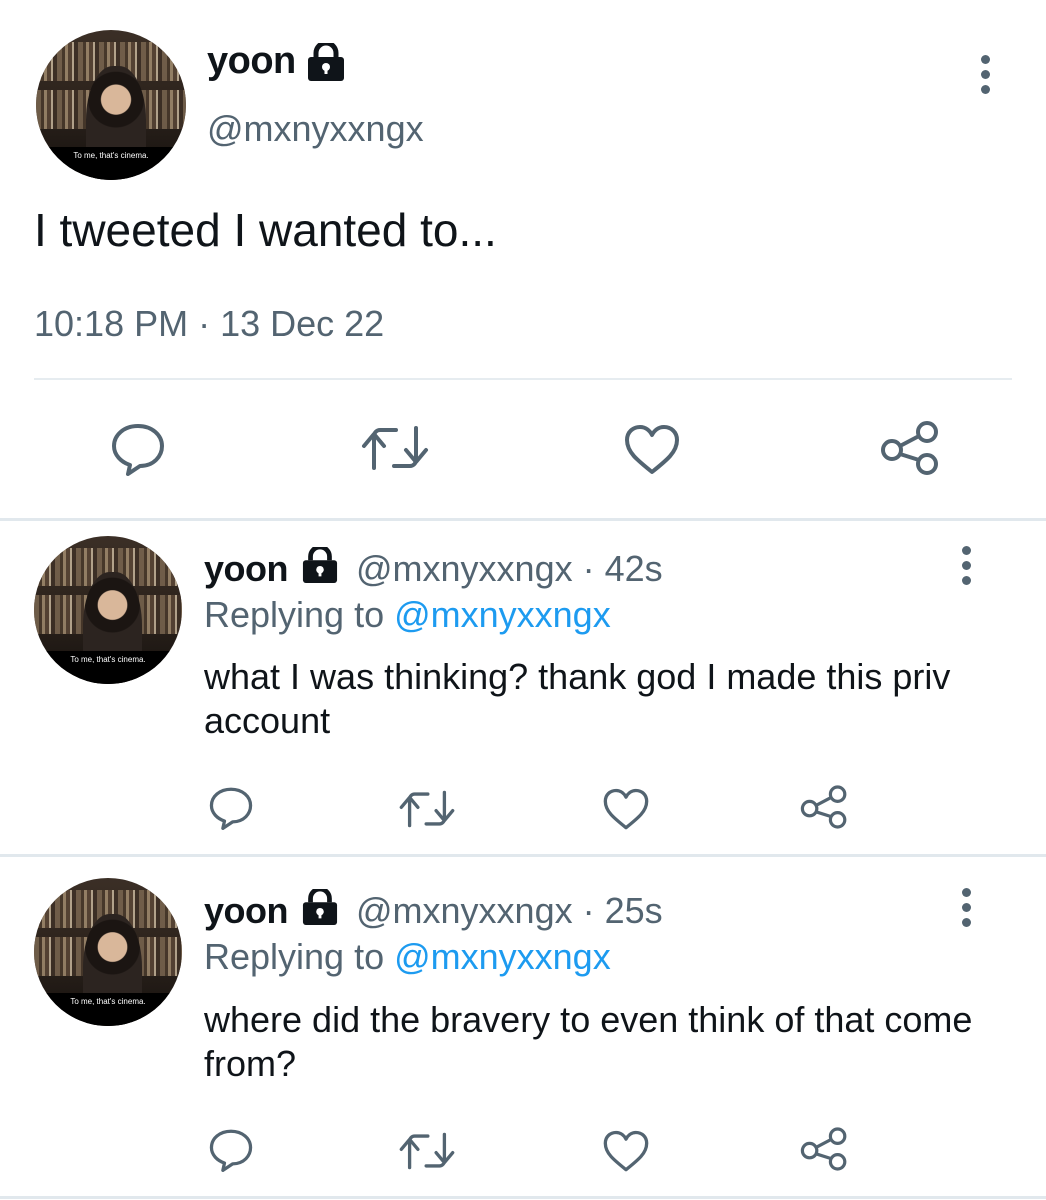 The width and height of the screenshot is (1046, 1200). What do you see at coordinates (509, 911) in the screenshot?
I see `handle-timestamp: @mxnyxxngx · 25s` at bounding box center [509, 911].